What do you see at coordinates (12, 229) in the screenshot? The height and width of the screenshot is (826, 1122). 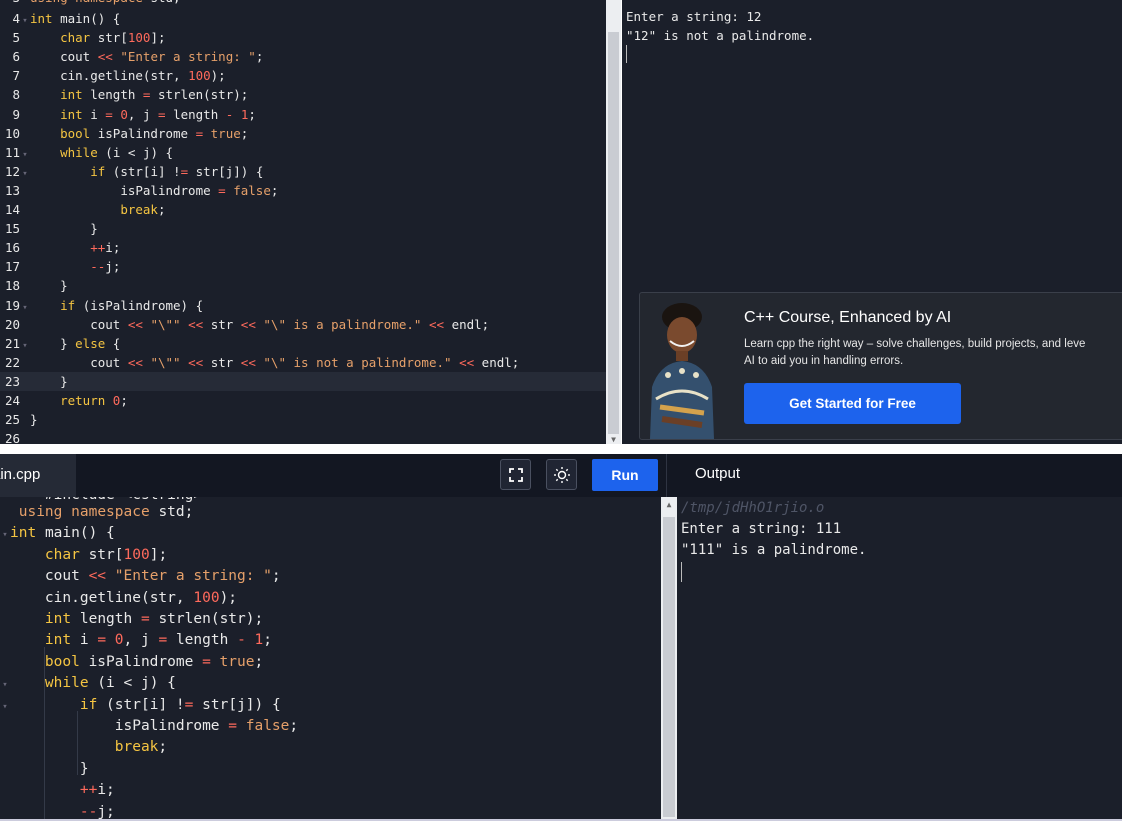 I see `line-number: 15` at bounding box center [12, 229].